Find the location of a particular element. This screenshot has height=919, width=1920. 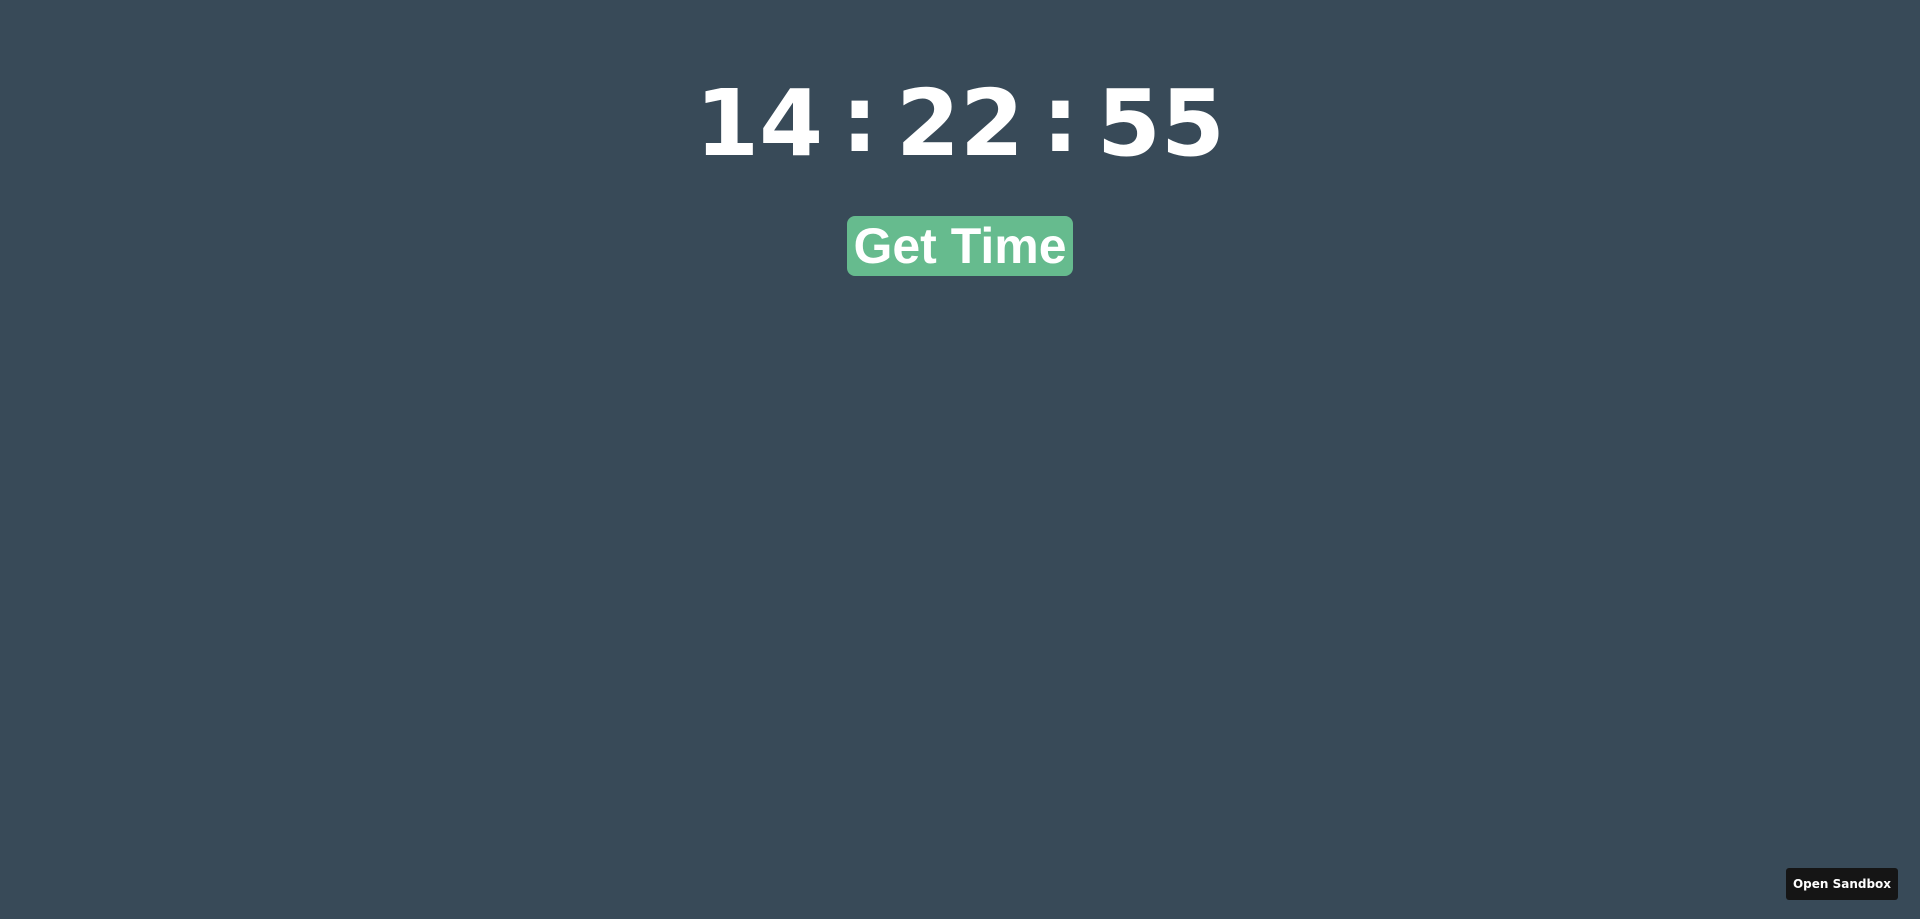

time-display: 14 : 22 : 55 is located at coordinates (960, 123).